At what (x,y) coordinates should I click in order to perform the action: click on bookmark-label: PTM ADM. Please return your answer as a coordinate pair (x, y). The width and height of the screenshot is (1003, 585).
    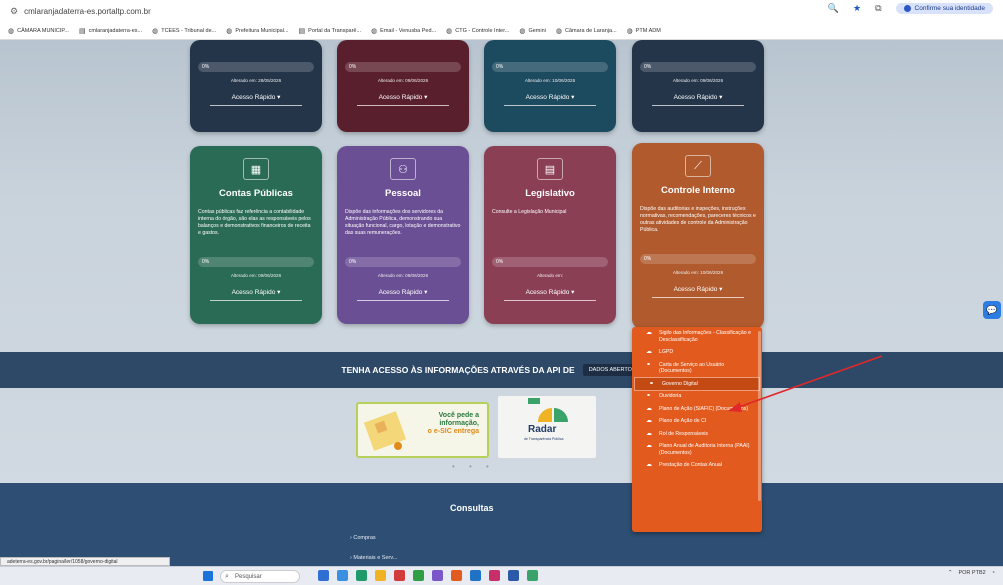
    Looking at the image, I should click on (648, 31).